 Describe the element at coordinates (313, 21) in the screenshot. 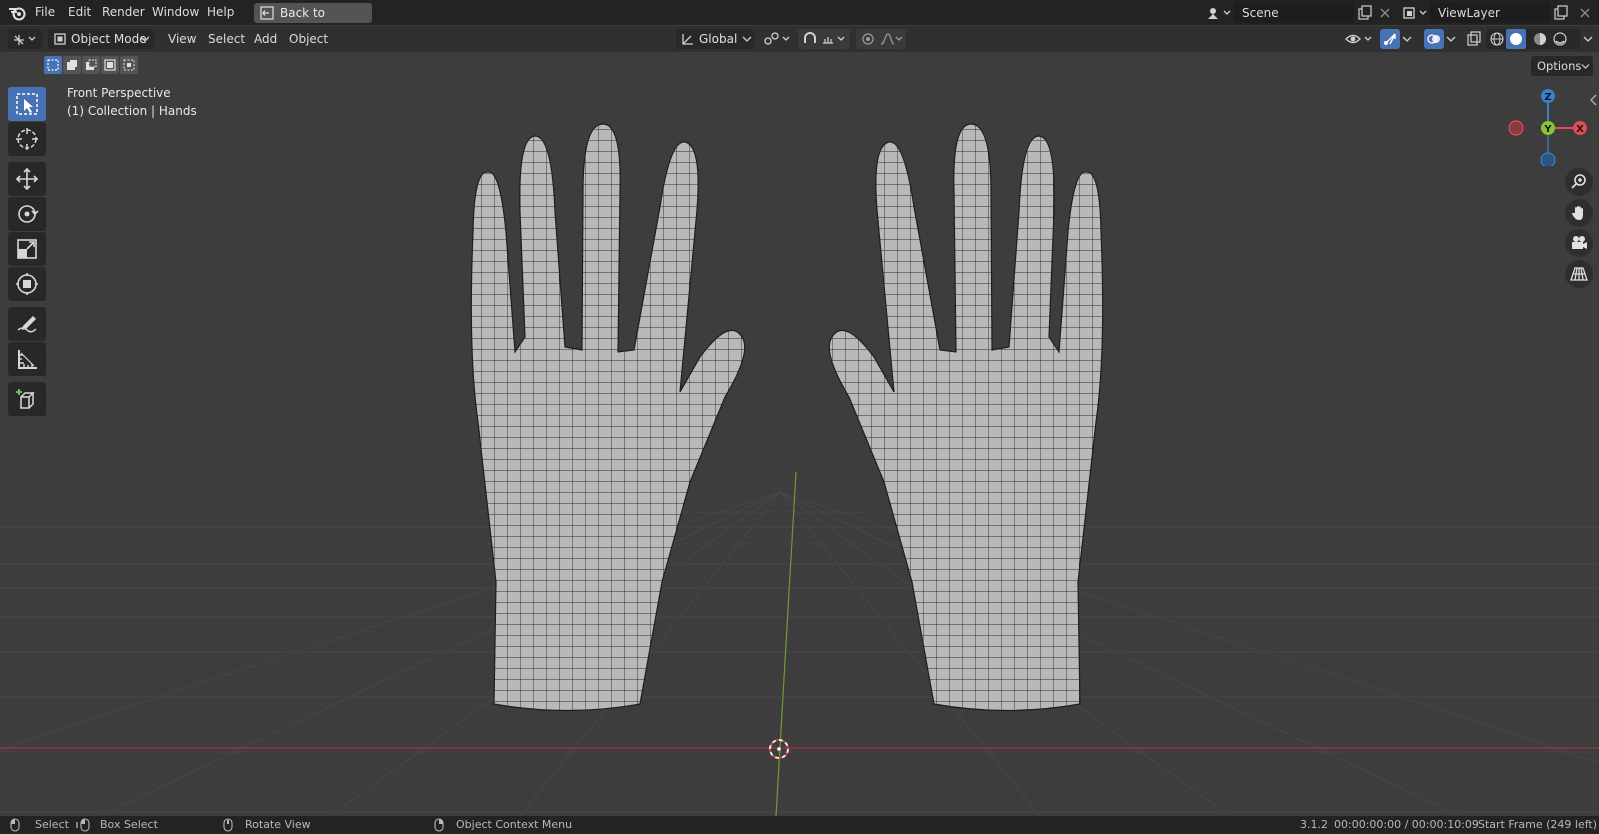

I see `back-to-previous-button: Back to Previous` at that location.